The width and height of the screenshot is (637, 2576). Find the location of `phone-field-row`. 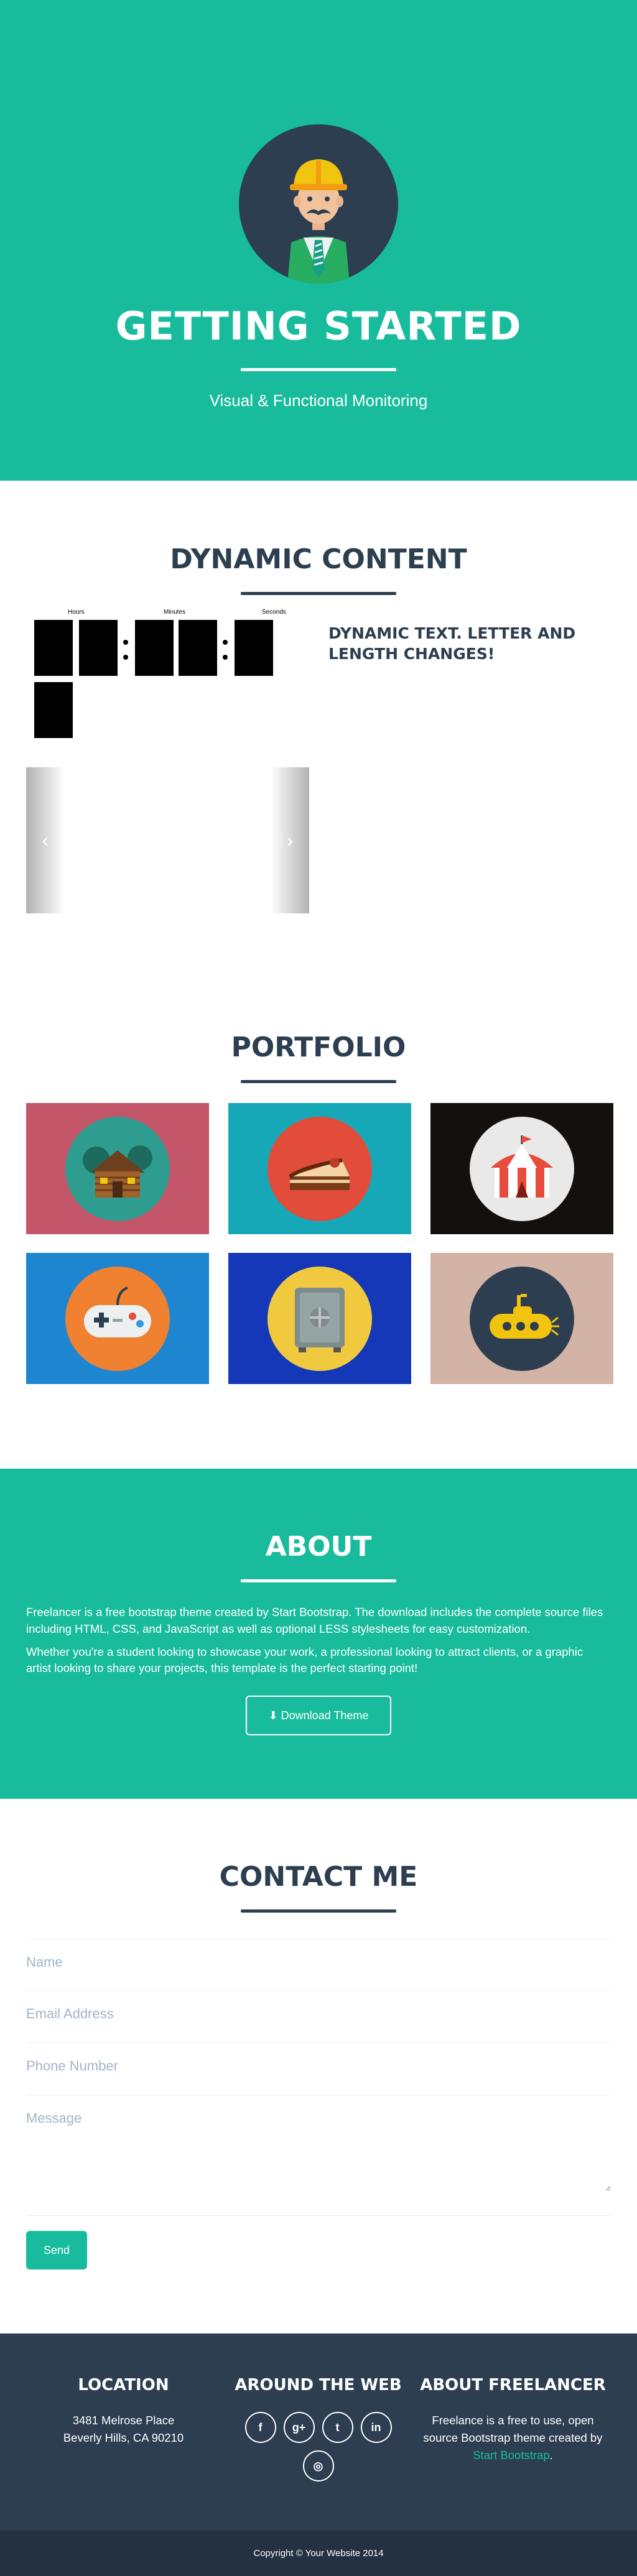

phone-field-row is located at coordinates (318, 2069).